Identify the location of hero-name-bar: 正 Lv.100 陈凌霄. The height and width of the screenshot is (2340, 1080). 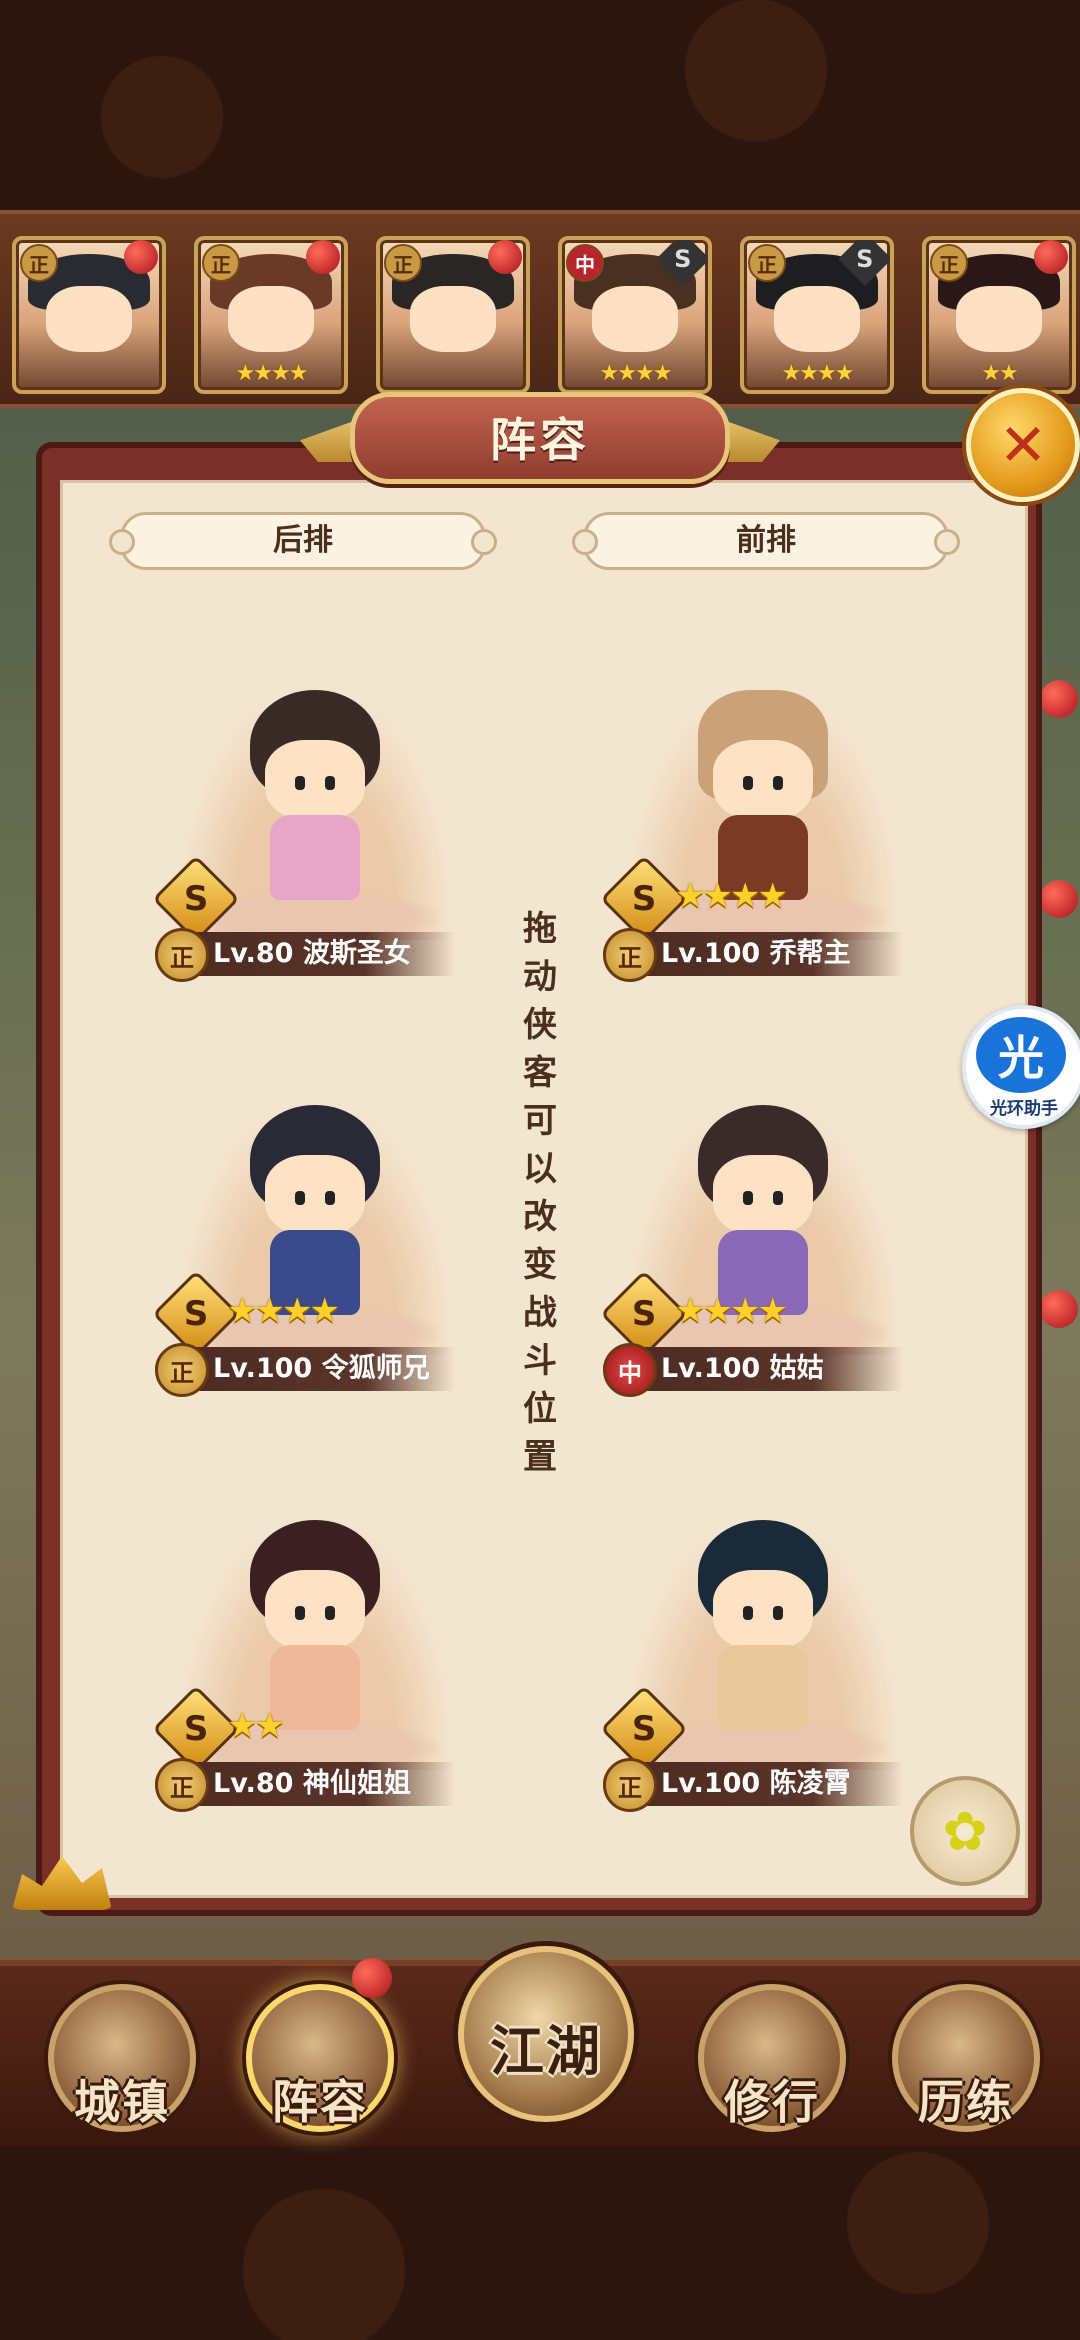
(753, 1785).